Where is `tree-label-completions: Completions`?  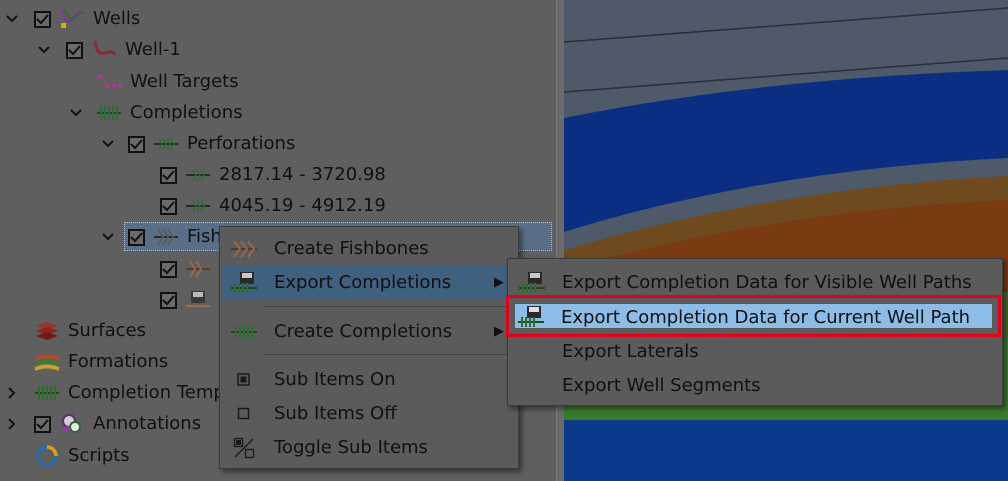
tree-label-completions: Completions is located at coordinates (186, 112).